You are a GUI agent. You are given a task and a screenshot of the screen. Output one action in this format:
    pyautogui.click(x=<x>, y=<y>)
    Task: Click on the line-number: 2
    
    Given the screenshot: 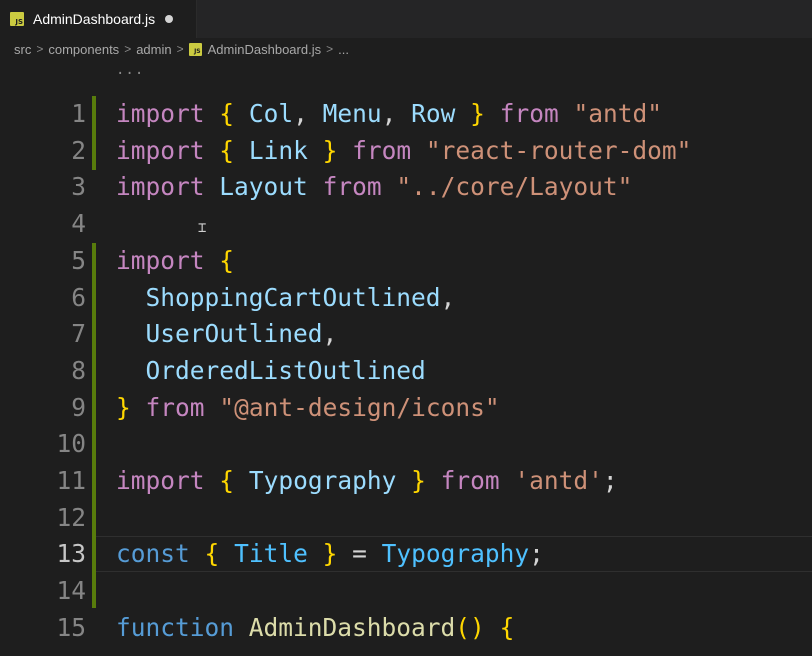 What is the action you would take?
    pyautogui.click(x=78, y=150)
    